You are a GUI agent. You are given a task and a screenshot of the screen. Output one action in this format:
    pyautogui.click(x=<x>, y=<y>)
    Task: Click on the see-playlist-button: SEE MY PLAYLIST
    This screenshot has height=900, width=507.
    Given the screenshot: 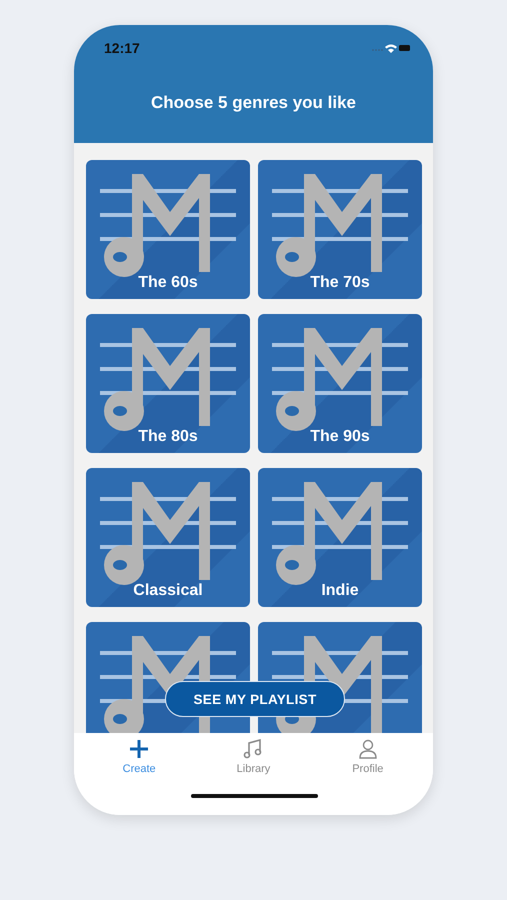 What is the action you would take?
    pyautogui.click(x=255, y=699)
    